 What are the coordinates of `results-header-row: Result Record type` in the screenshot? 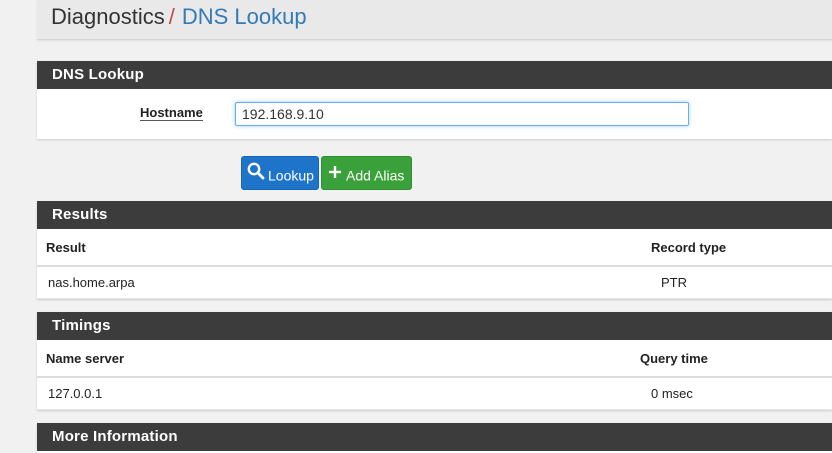 It's located at (434, 248).